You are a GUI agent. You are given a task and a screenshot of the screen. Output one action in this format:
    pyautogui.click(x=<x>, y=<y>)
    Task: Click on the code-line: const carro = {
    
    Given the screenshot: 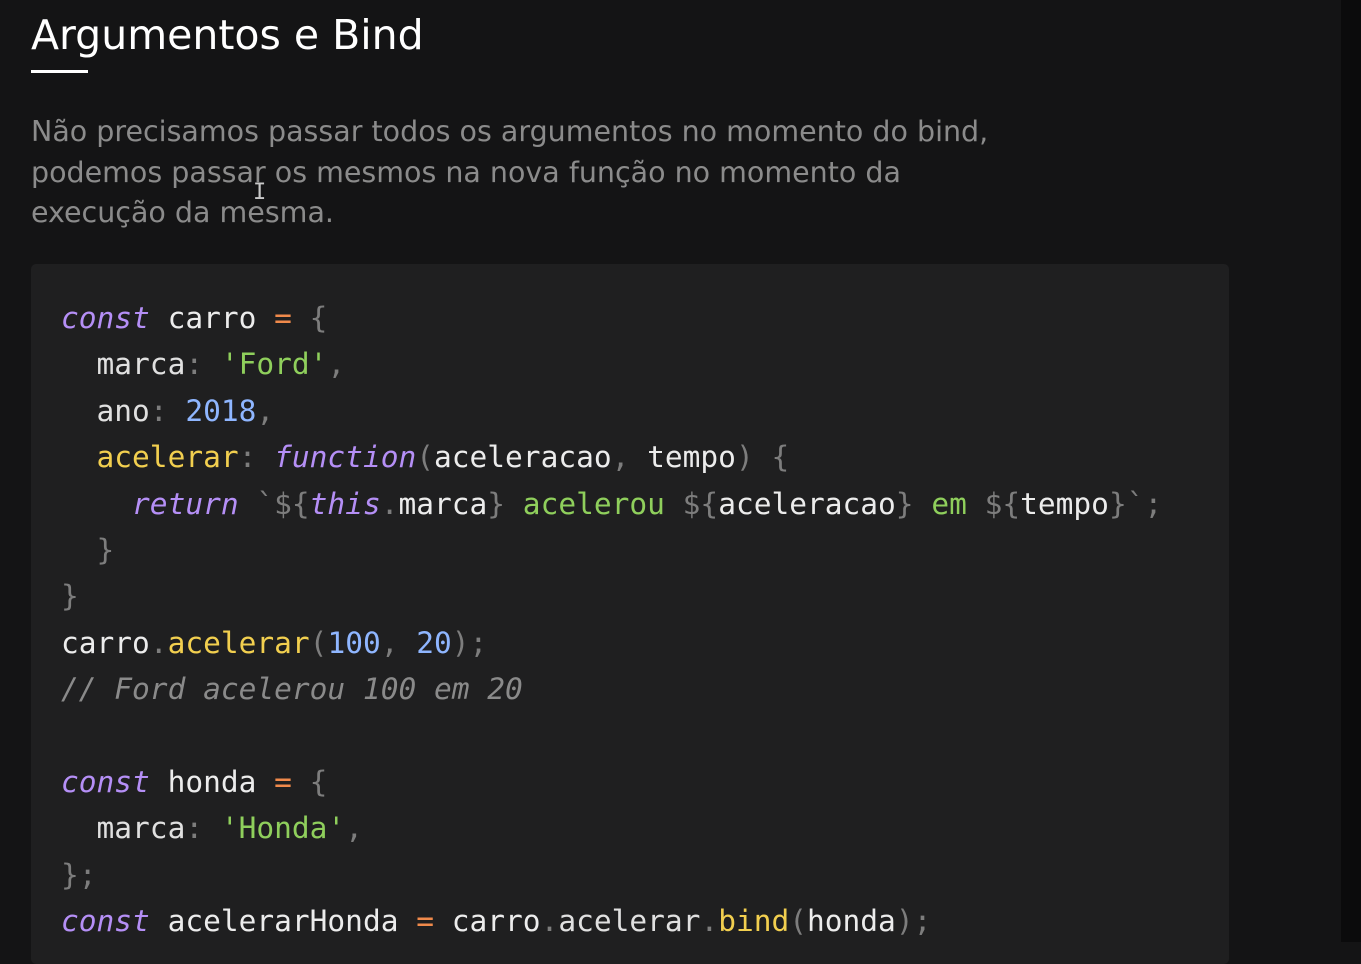 What is the action you would take?
    pyautogui.click(x=611, y=318)
    